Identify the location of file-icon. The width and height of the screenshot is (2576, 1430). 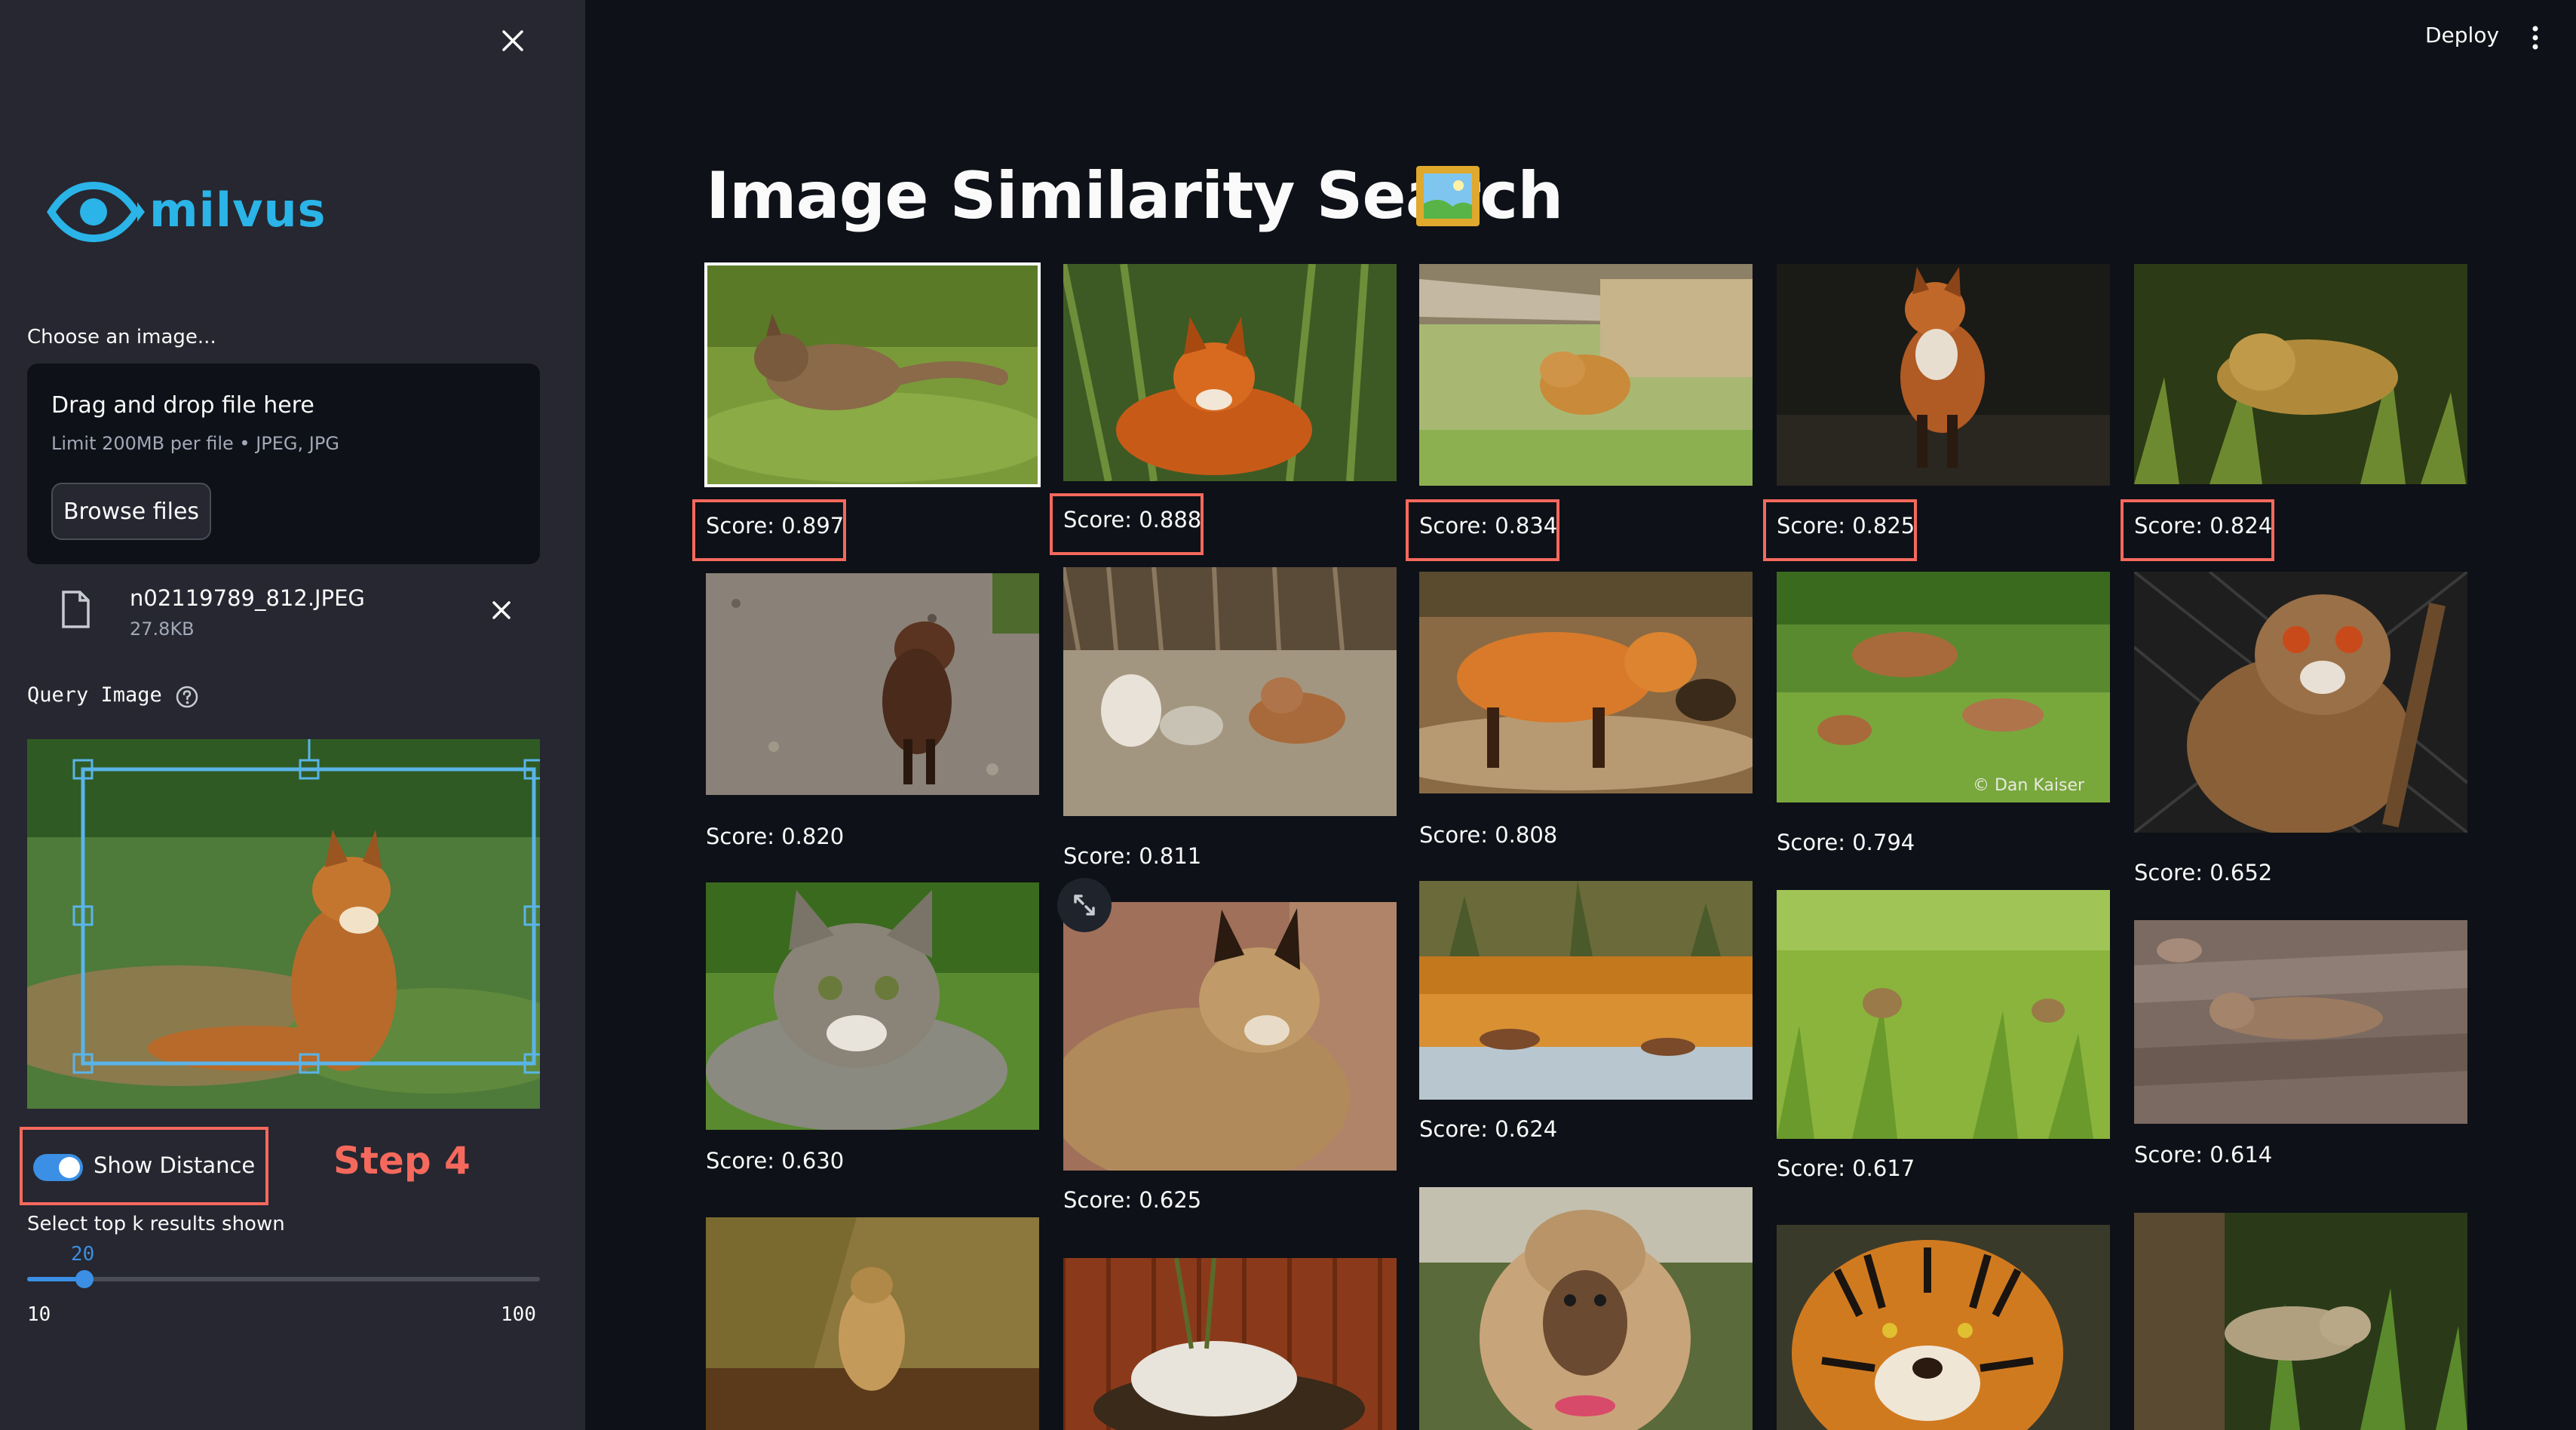
(76, 609).